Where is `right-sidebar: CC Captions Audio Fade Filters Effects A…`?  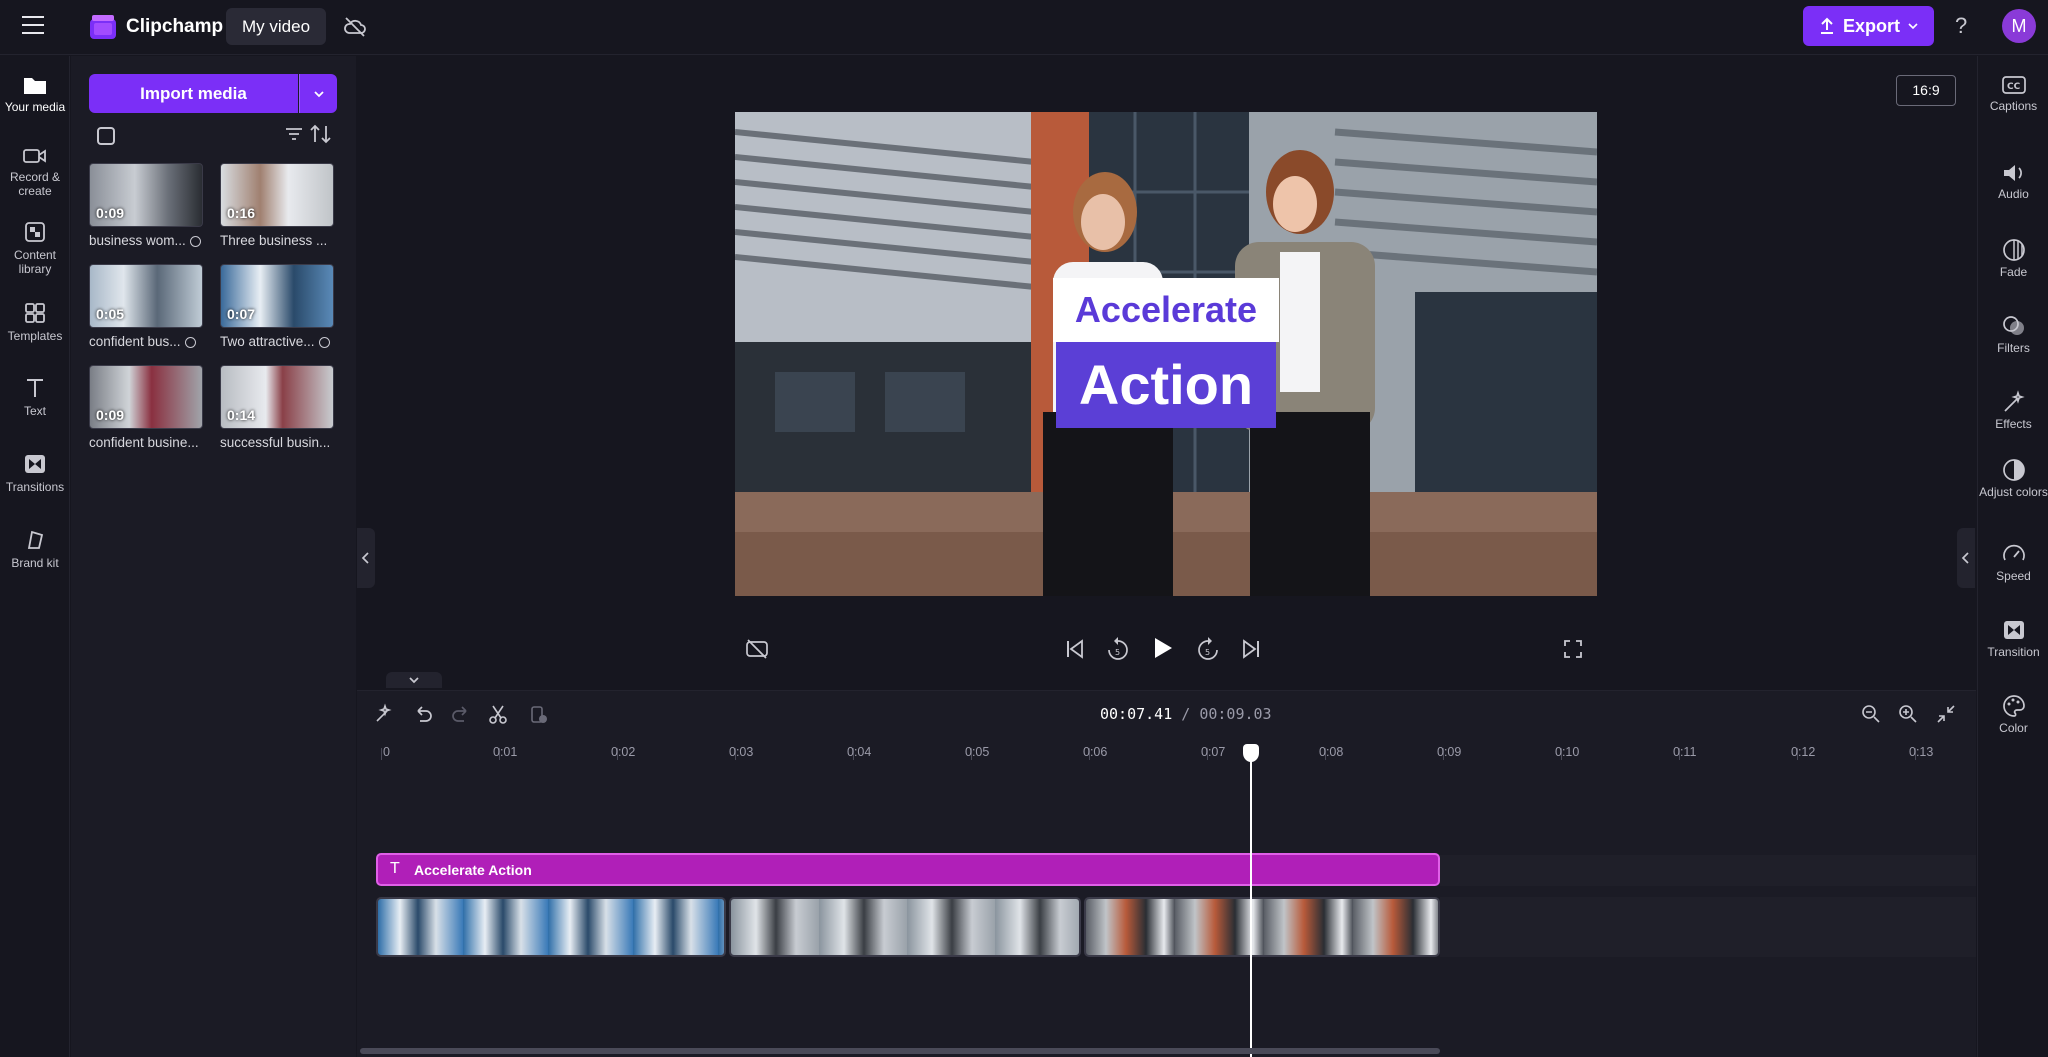 right-sidebar: CC Captions Audio Fade Filters Effects A… is located at coordinates (2012, 556).